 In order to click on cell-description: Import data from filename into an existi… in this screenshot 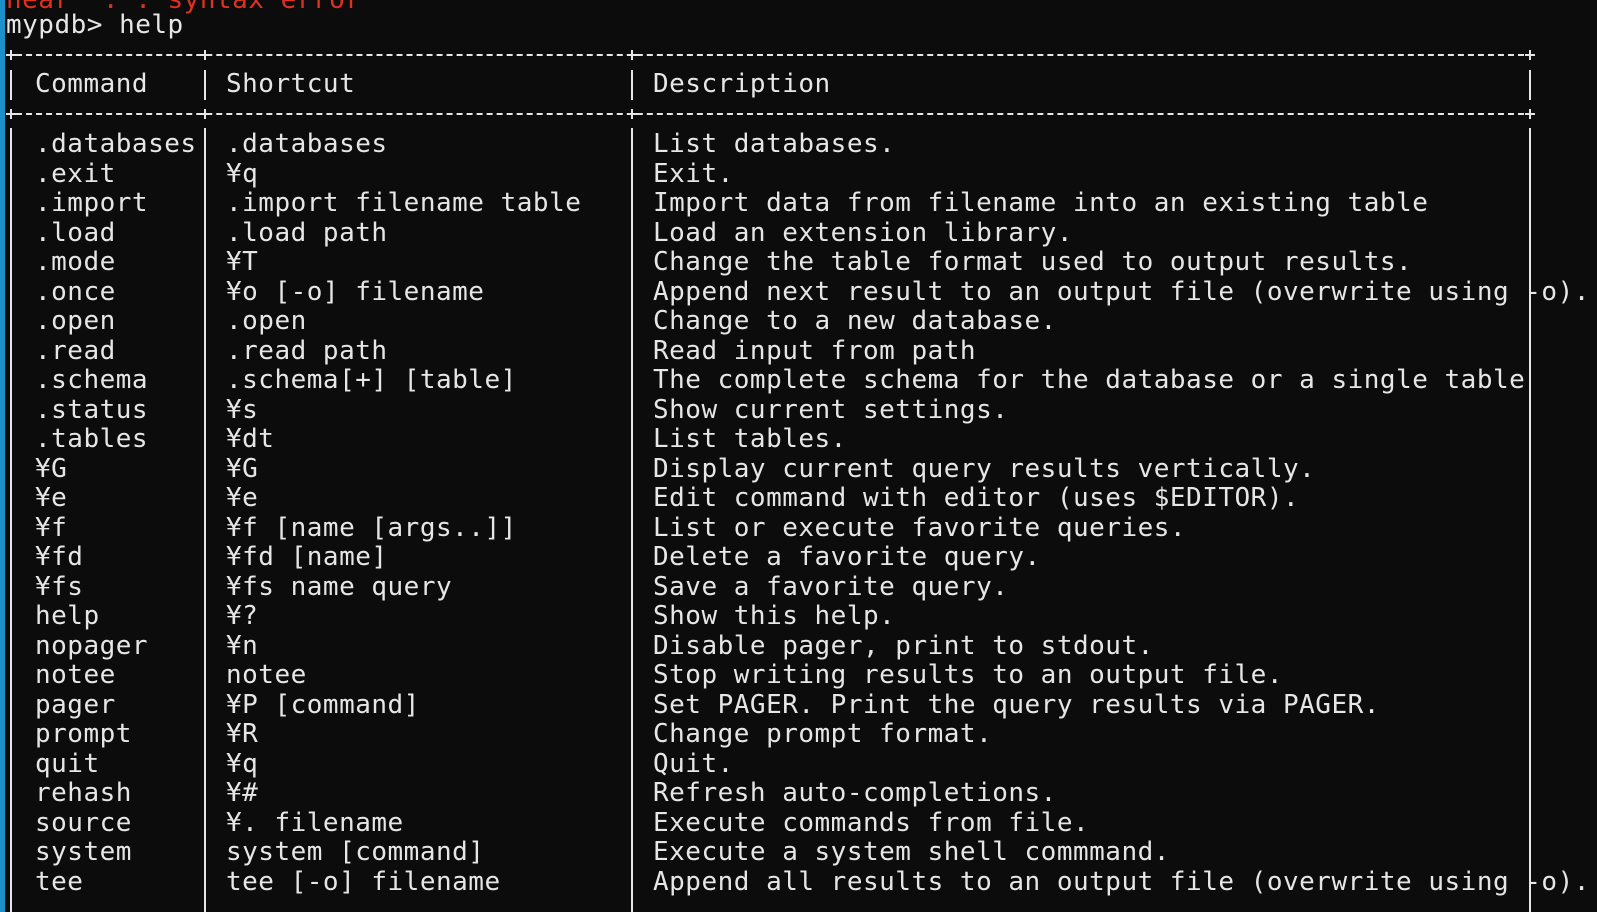, I will do `click(1041, 203)`.